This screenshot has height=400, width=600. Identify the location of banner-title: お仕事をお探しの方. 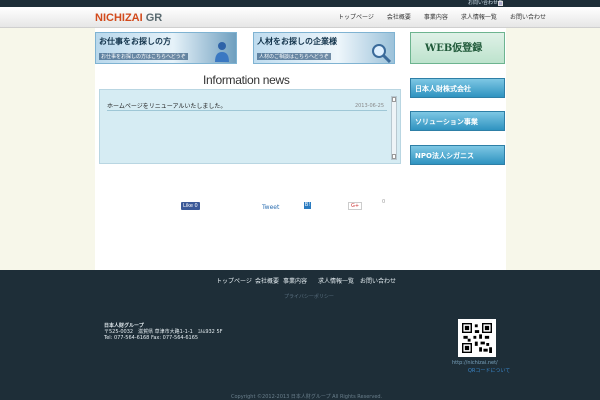
(135, 41).